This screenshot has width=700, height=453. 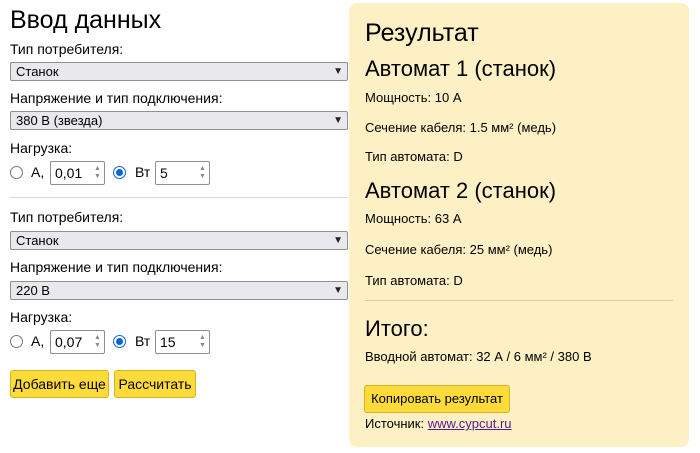 I want to click on unit-amps-label-2: А,, so click(x=38, y=341).